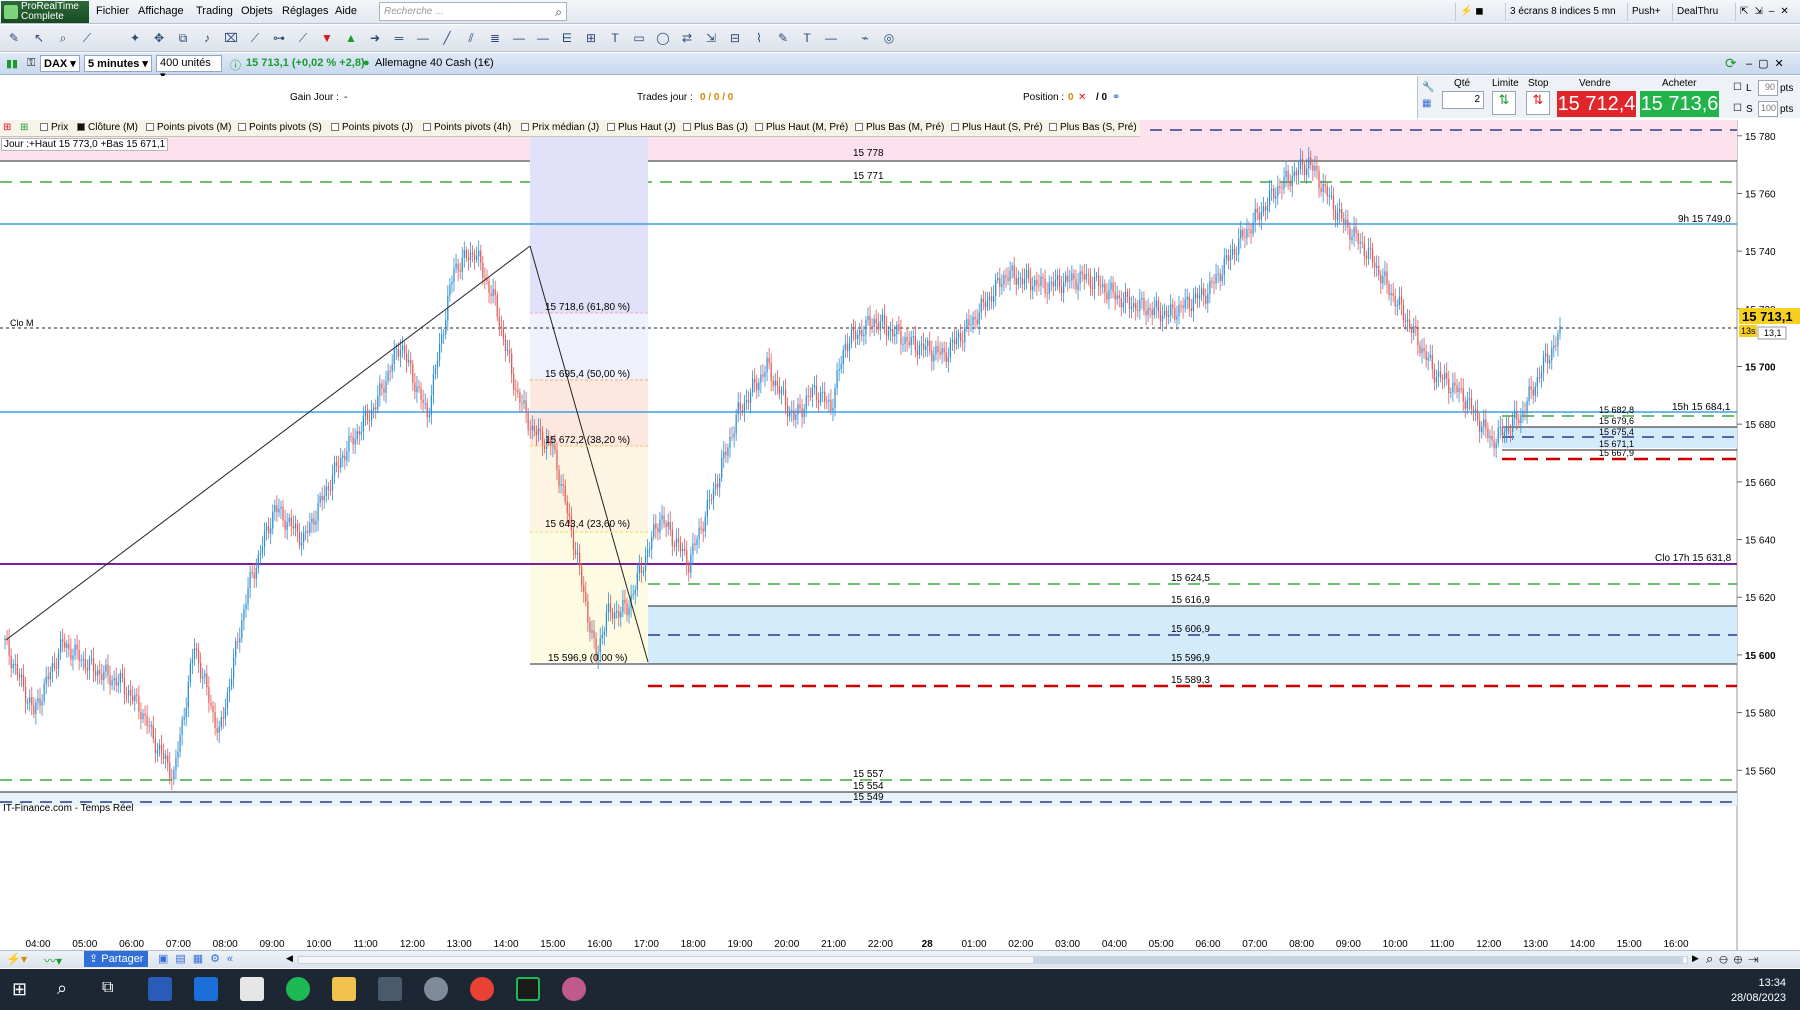 The height and width of the screenshot is (1010, 1800). I want to click on share-button: ⇪ Partager, so click(116, 959).